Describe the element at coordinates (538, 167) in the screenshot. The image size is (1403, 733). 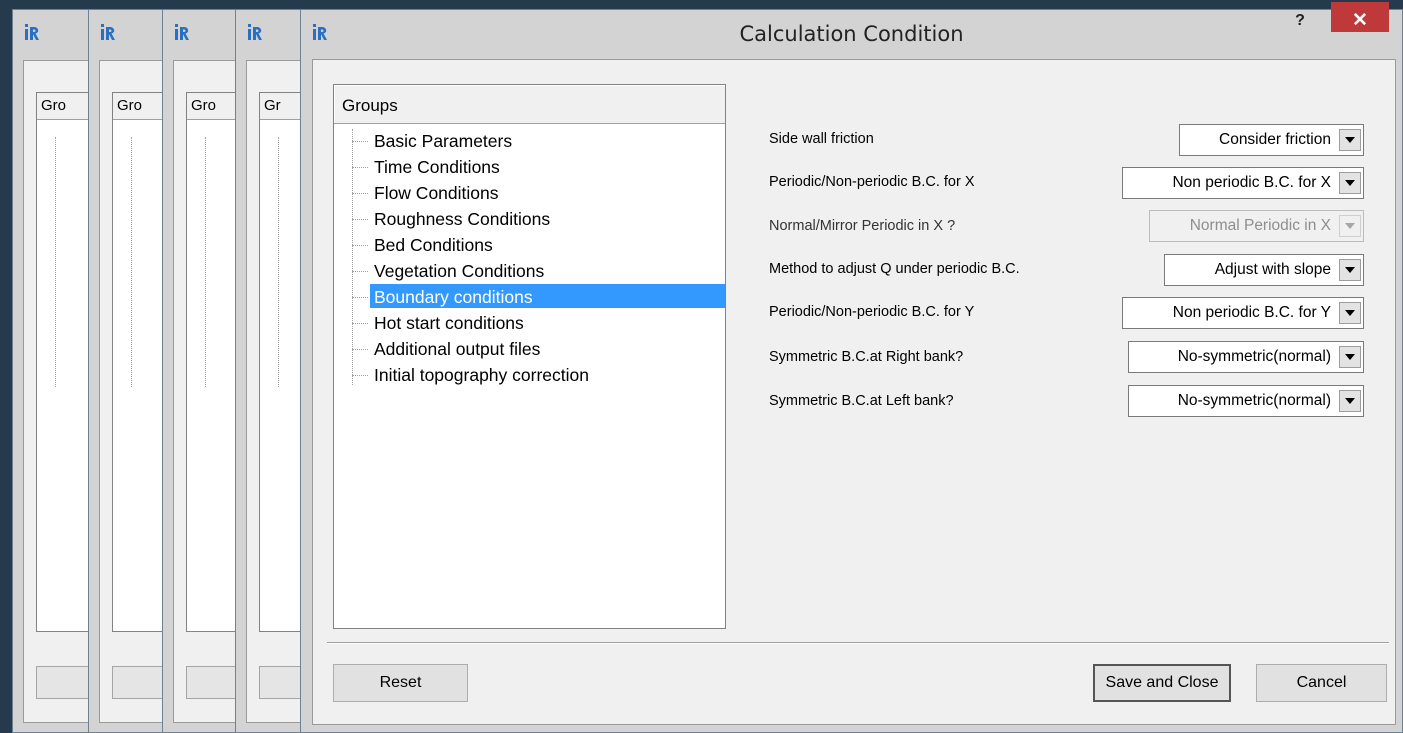
I see `tree-item-time-conditions: Time Conditions` at that location.